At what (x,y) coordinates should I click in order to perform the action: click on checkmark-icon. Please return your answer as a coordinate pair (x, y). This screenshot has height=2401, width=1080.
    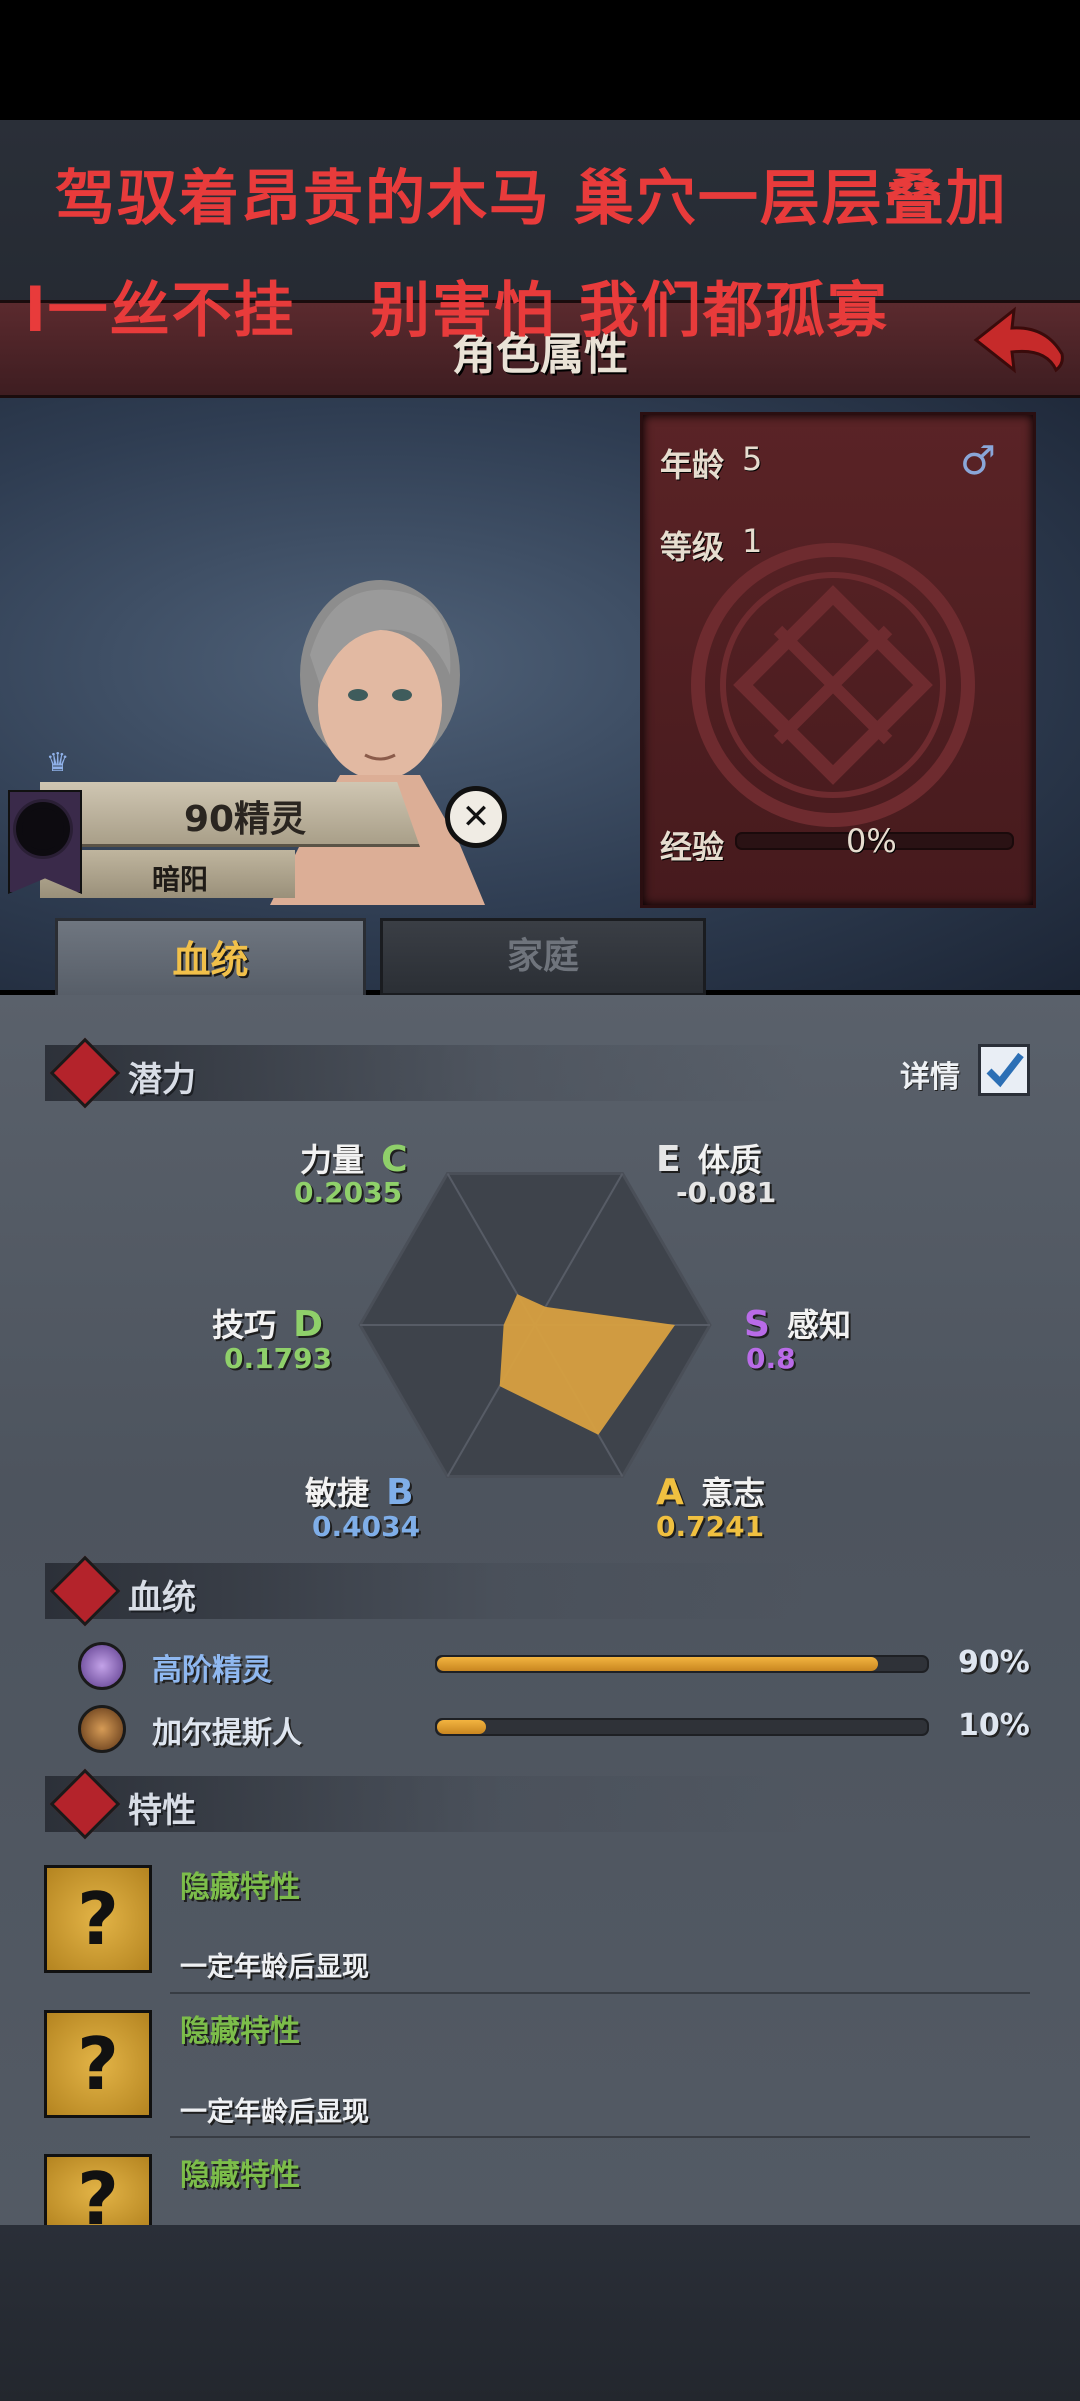
    Looking at the image, I should click on (1005, 1070).